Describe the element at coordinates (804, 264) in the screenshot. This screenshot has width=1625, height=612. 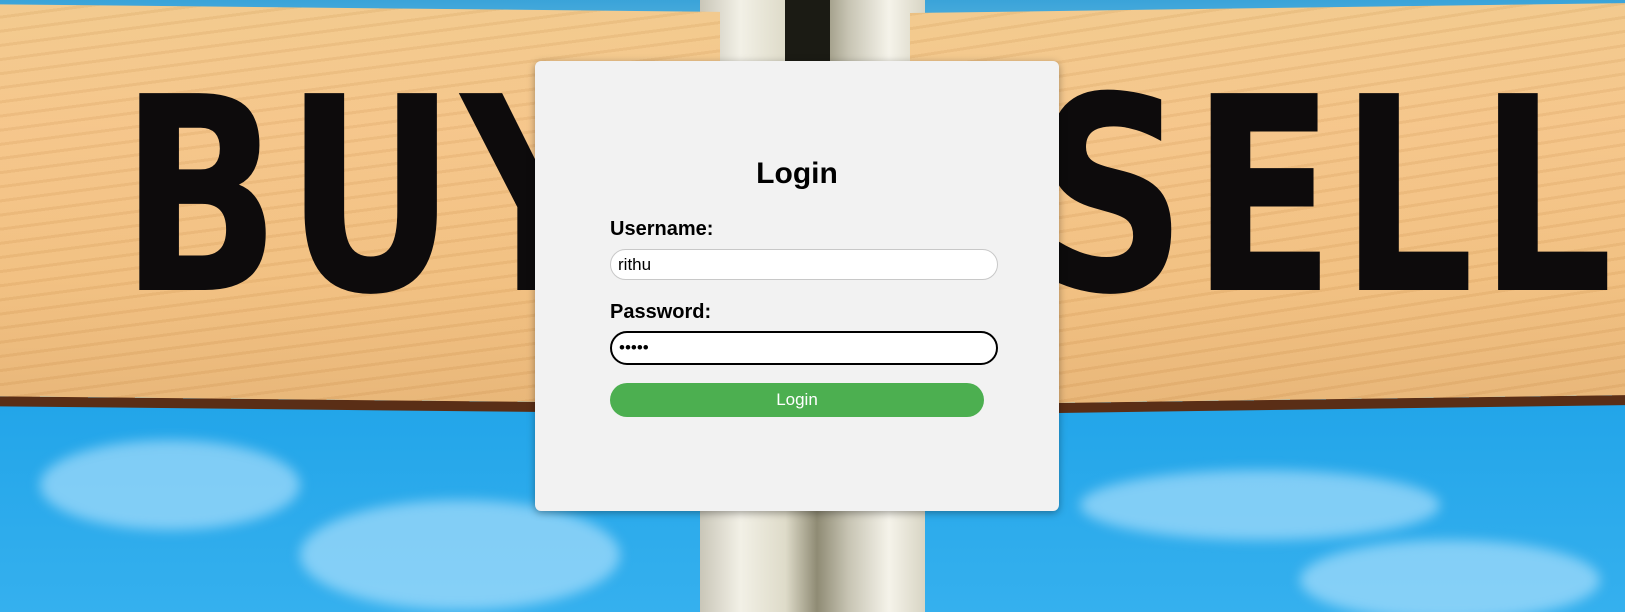
I see `username-input` at that location.